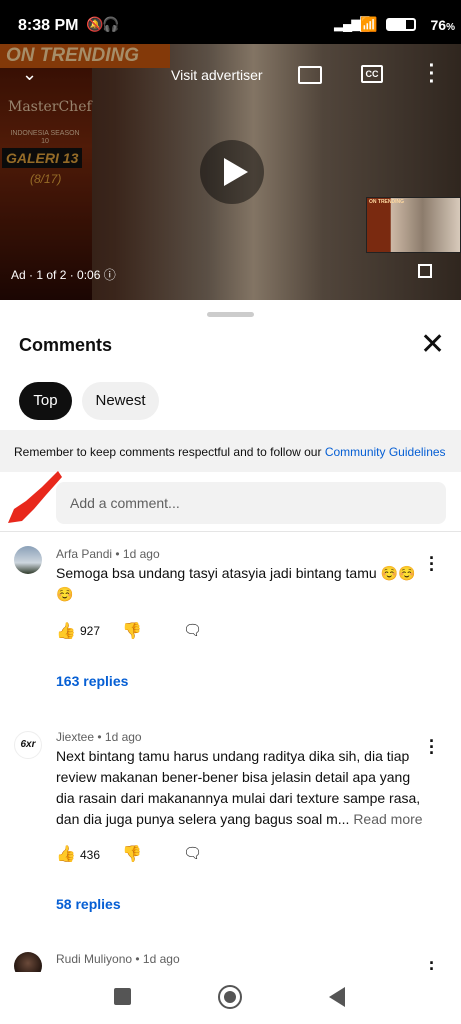 The height and width of the screenshot is (1024, 461). What do you see at coordinates (372, 74) in the screenshot?
I see `captions-button: CC` at bounding box center [372, 74].